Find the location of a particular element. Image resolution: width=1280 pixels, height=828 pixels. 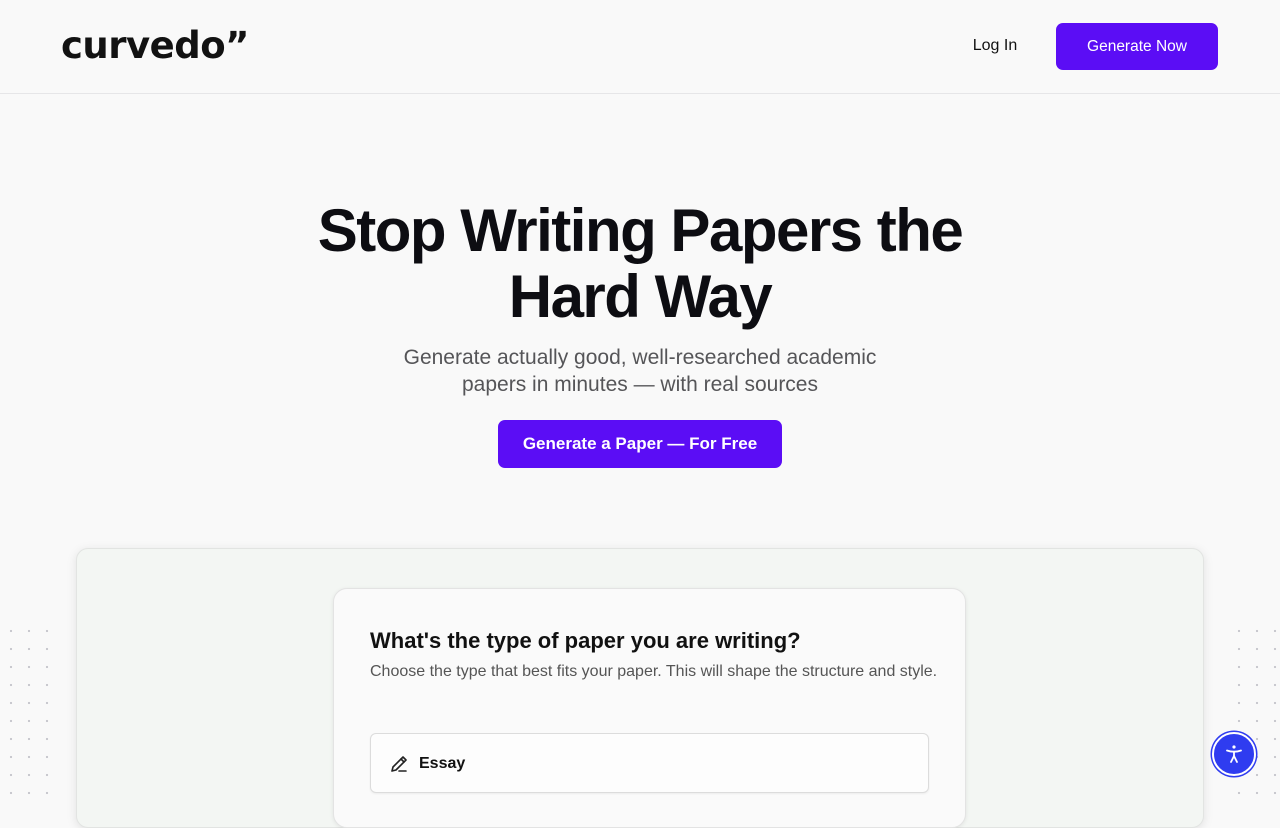

accessibility-icon is located at coordinates (1234, 754).